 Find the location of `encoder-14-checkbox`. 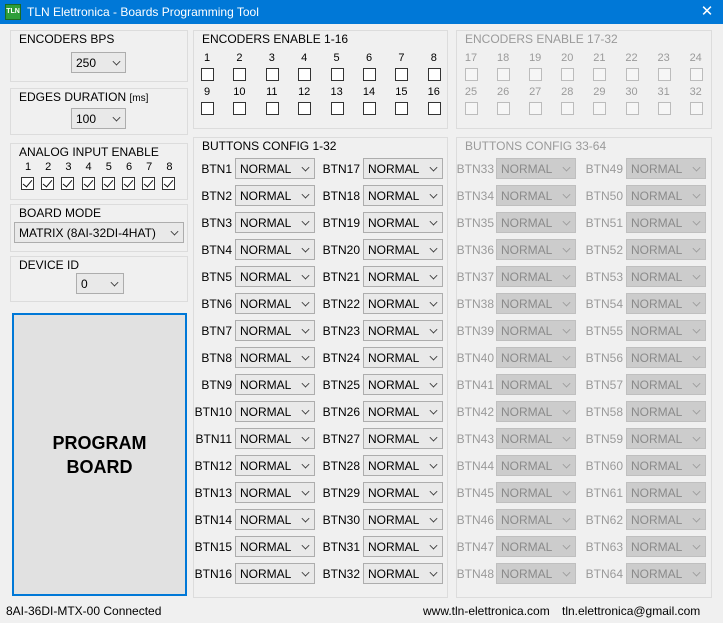

encoder-14-checkbox is located at coordinates (369, 108).